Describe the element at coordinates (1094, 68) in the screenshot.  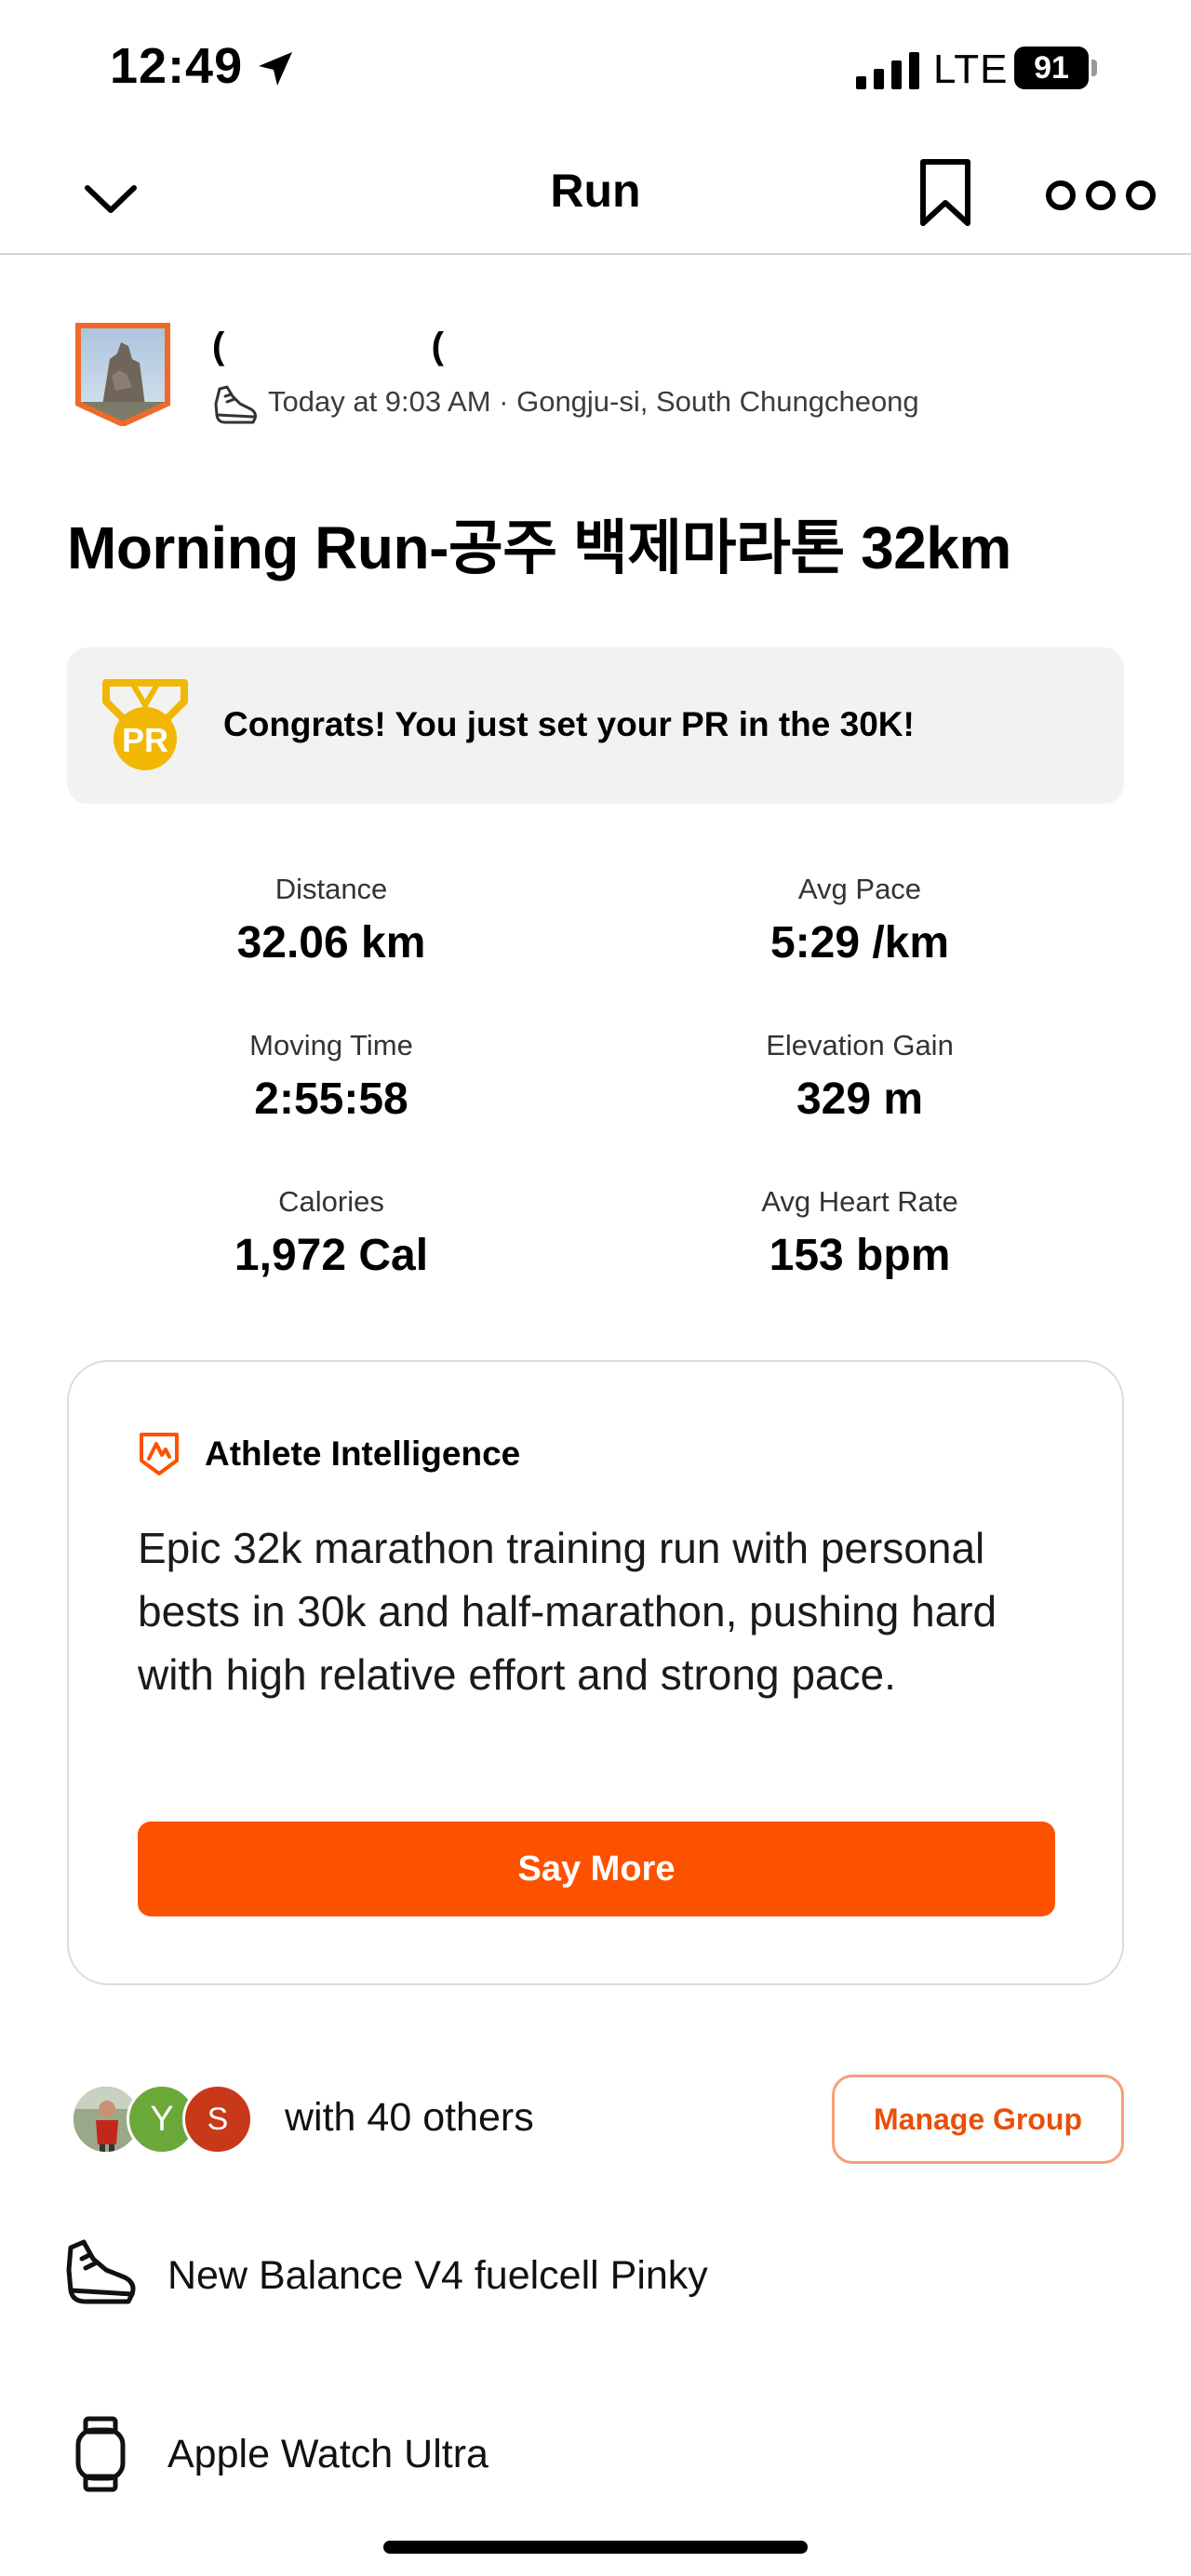
I see `battery-nub` at that location.